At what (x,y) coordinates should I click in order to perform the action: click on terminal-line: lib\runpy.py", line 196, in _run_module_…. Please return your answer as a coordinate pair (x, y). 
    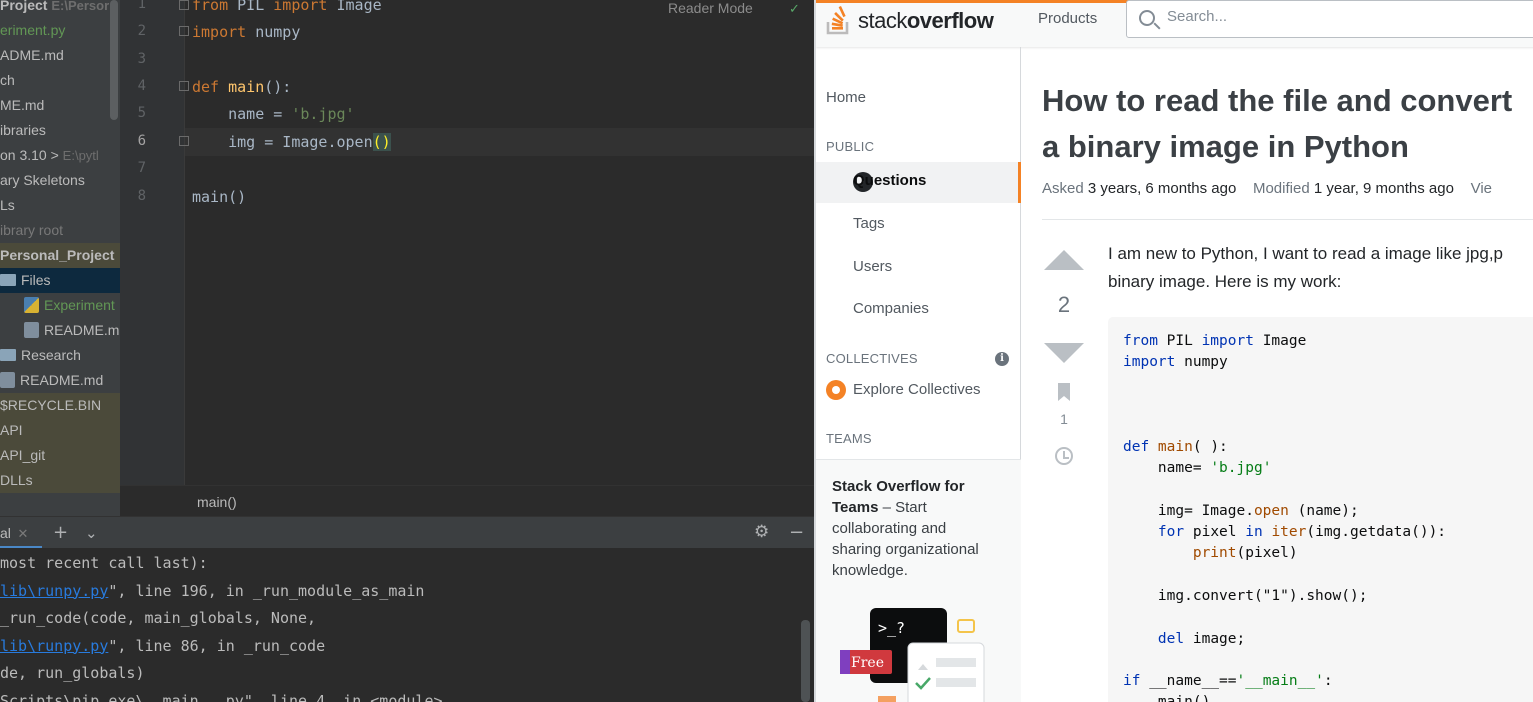
    Looking at the image, I should click on (212, 590).